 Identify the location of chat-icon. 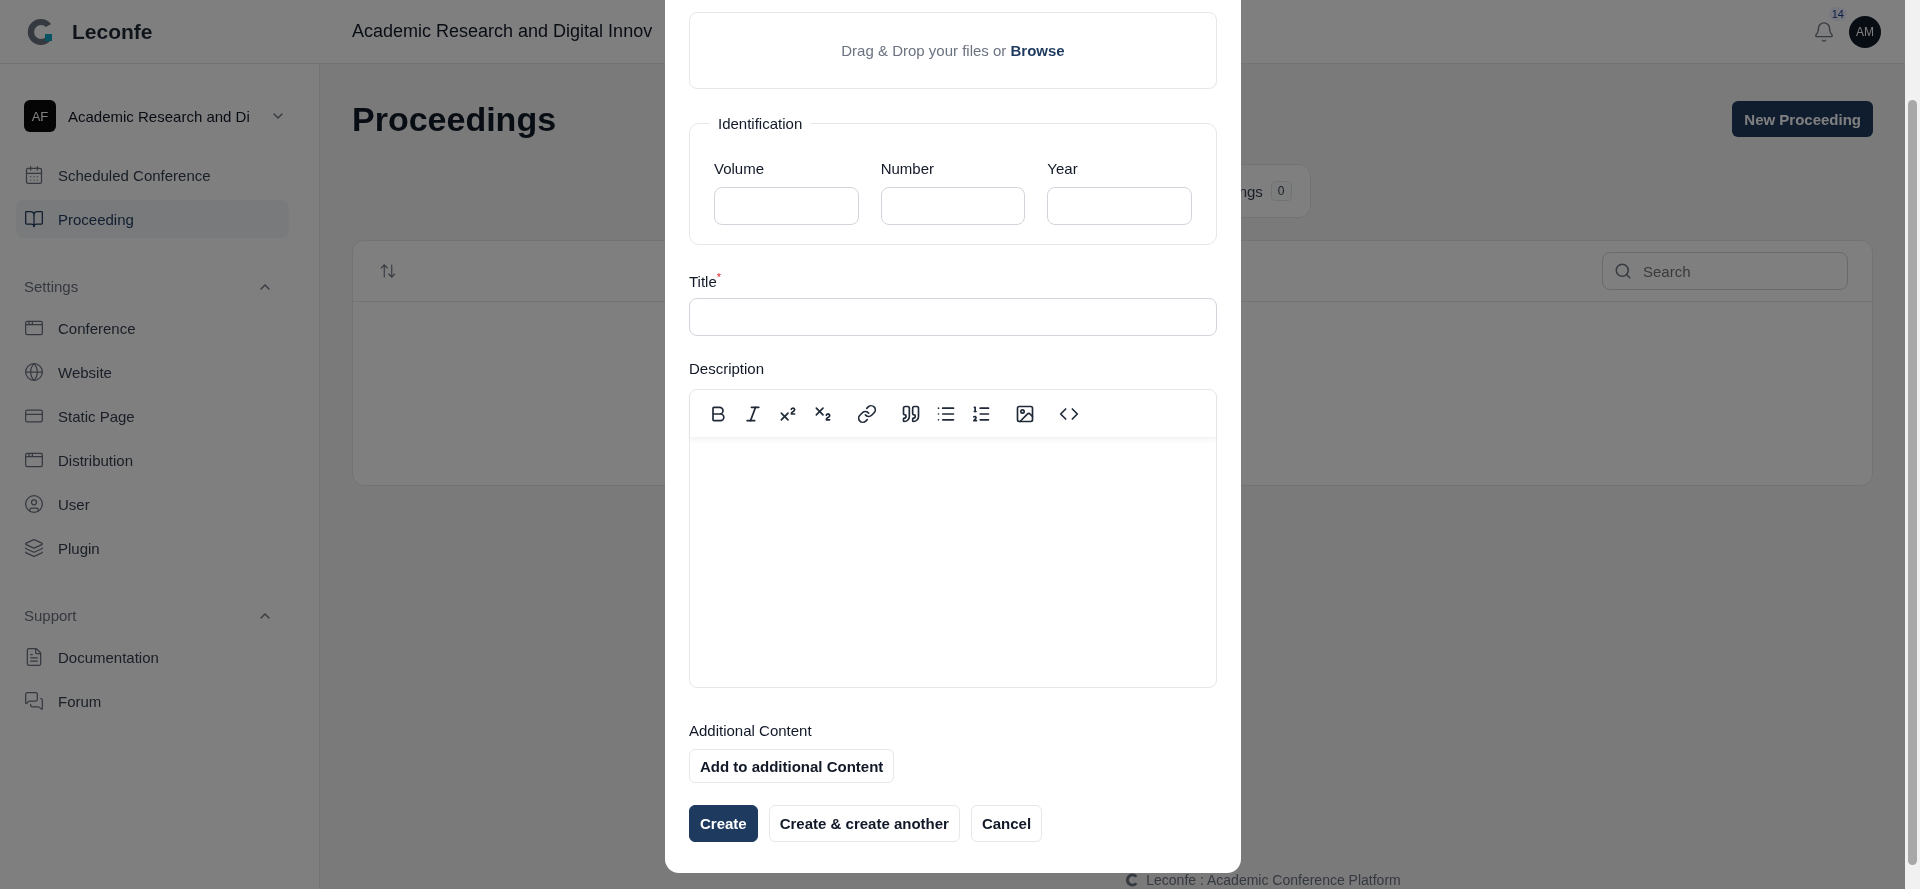
(34, 701).